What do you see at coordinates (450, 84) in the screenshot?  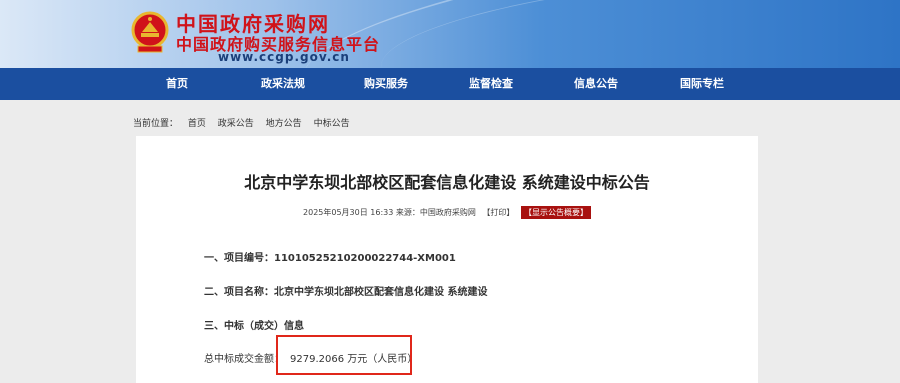 I see `main-nav: 首页 政采法规 购买服务 监督检查 信息公告 国际专栏` at bounding box center [450, 84].